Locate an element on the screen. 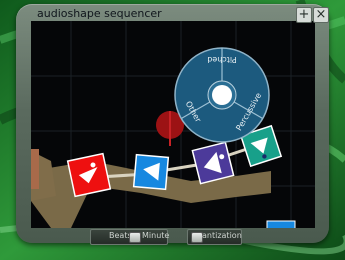  shape-blue is located at coordinates (151, 172).